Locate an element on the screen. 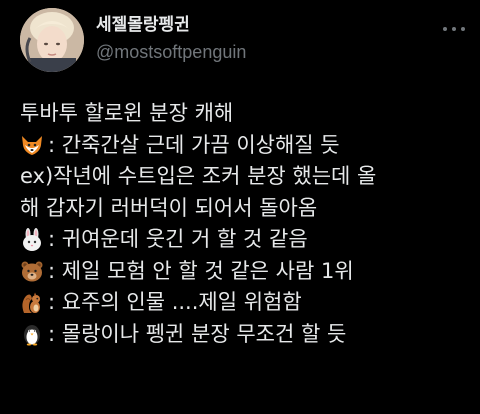 The image size is (480, 414). tweet-line: : 몰랑이나 펭귄 분장 무조건 할 듯 is located at coordinates (246, 335).